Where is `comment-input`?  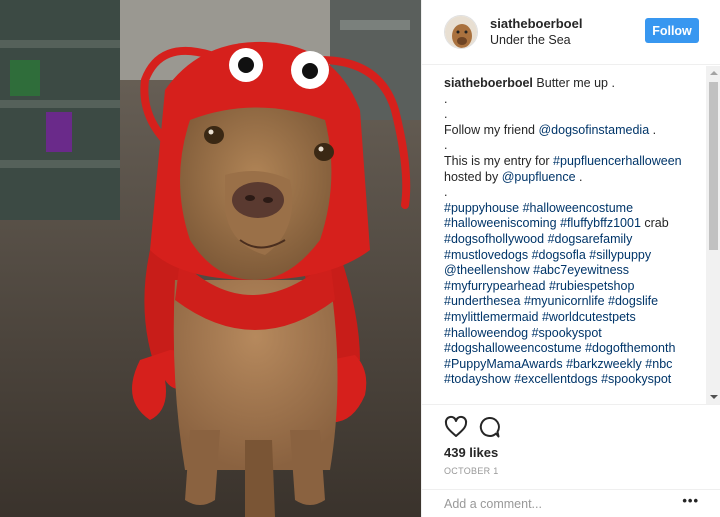 comment-input is located at coordinates (554, 504).